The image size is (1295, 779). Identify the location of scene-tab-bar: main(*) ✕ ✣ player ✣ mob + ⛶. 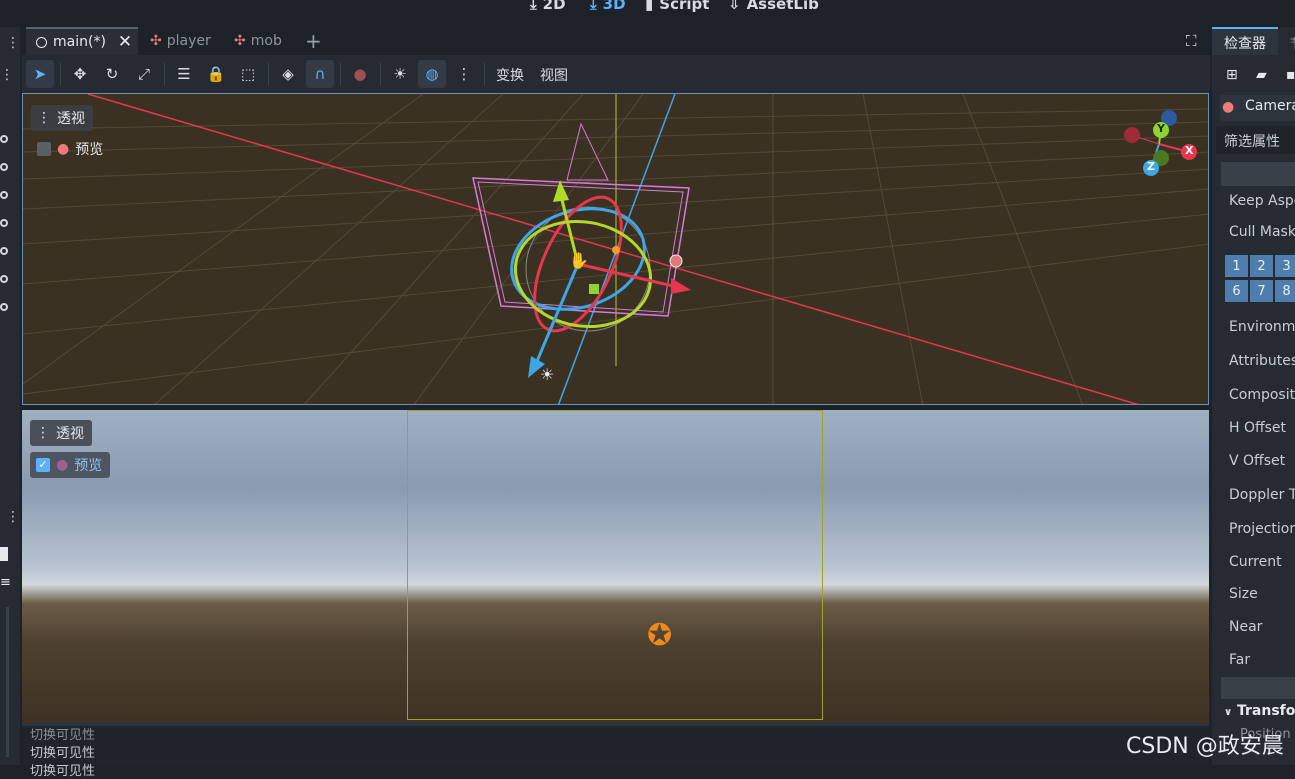
(616, 41).